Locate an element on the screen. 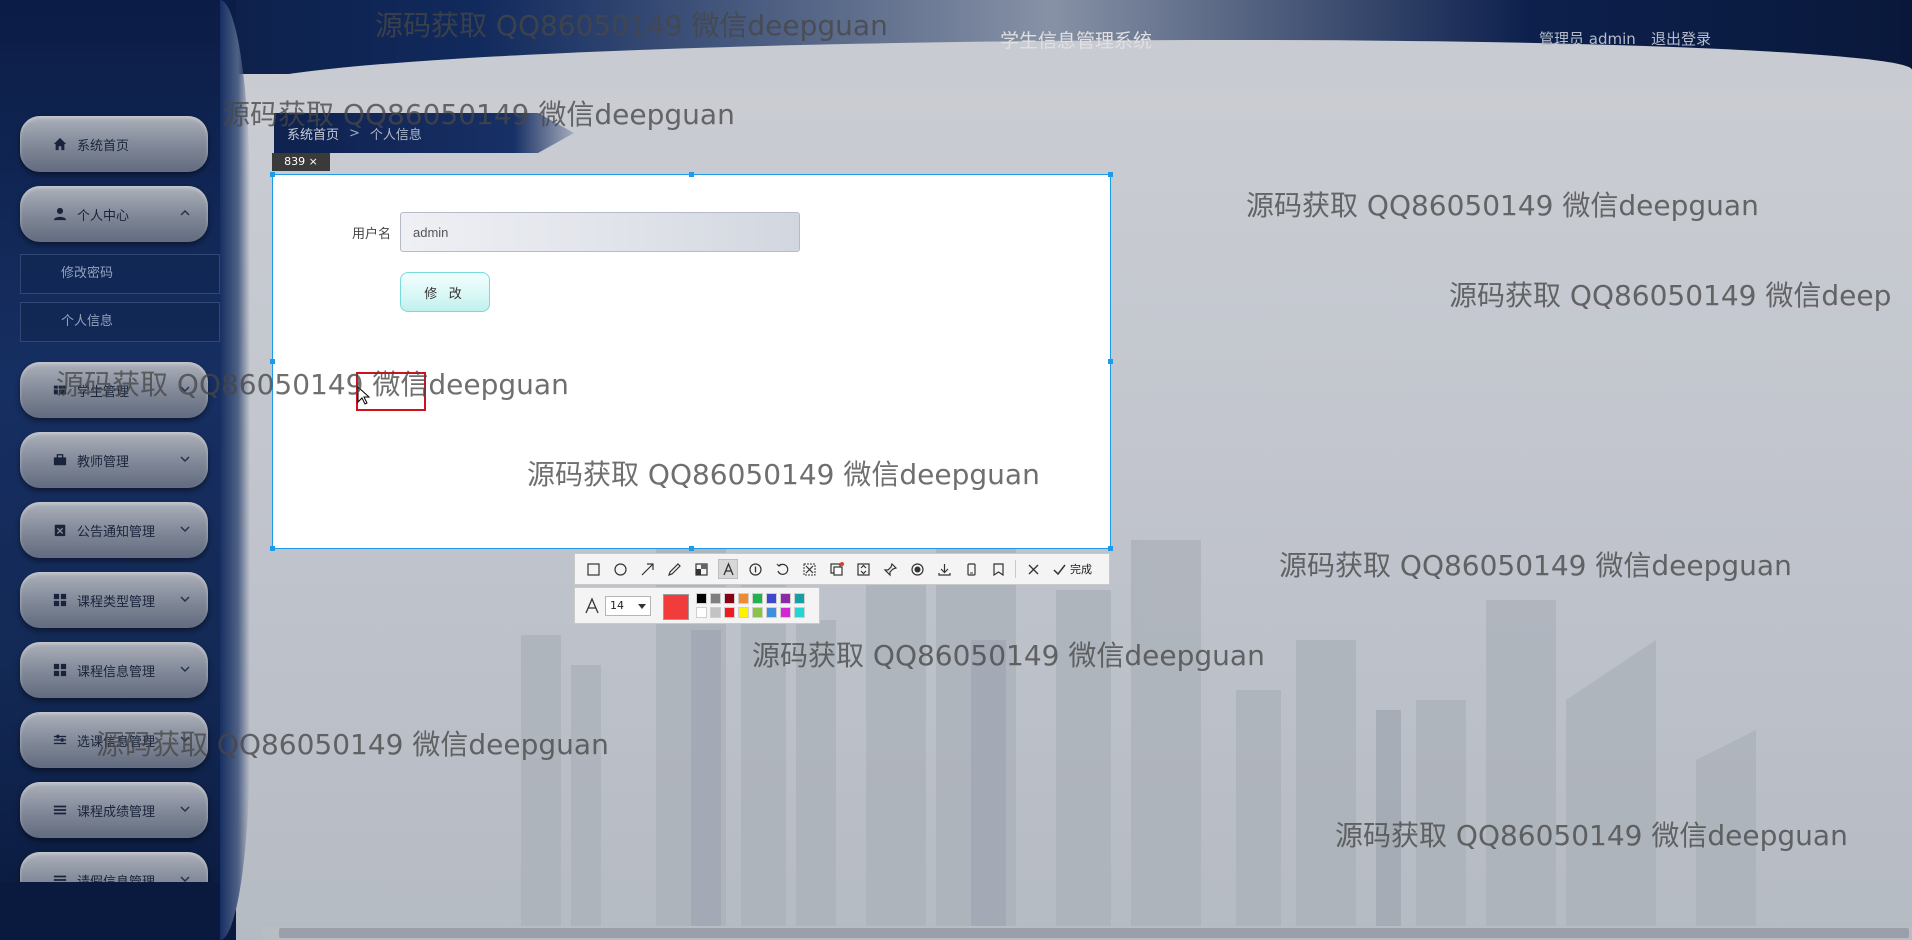  record-icon is located at coordinates (917, 569).